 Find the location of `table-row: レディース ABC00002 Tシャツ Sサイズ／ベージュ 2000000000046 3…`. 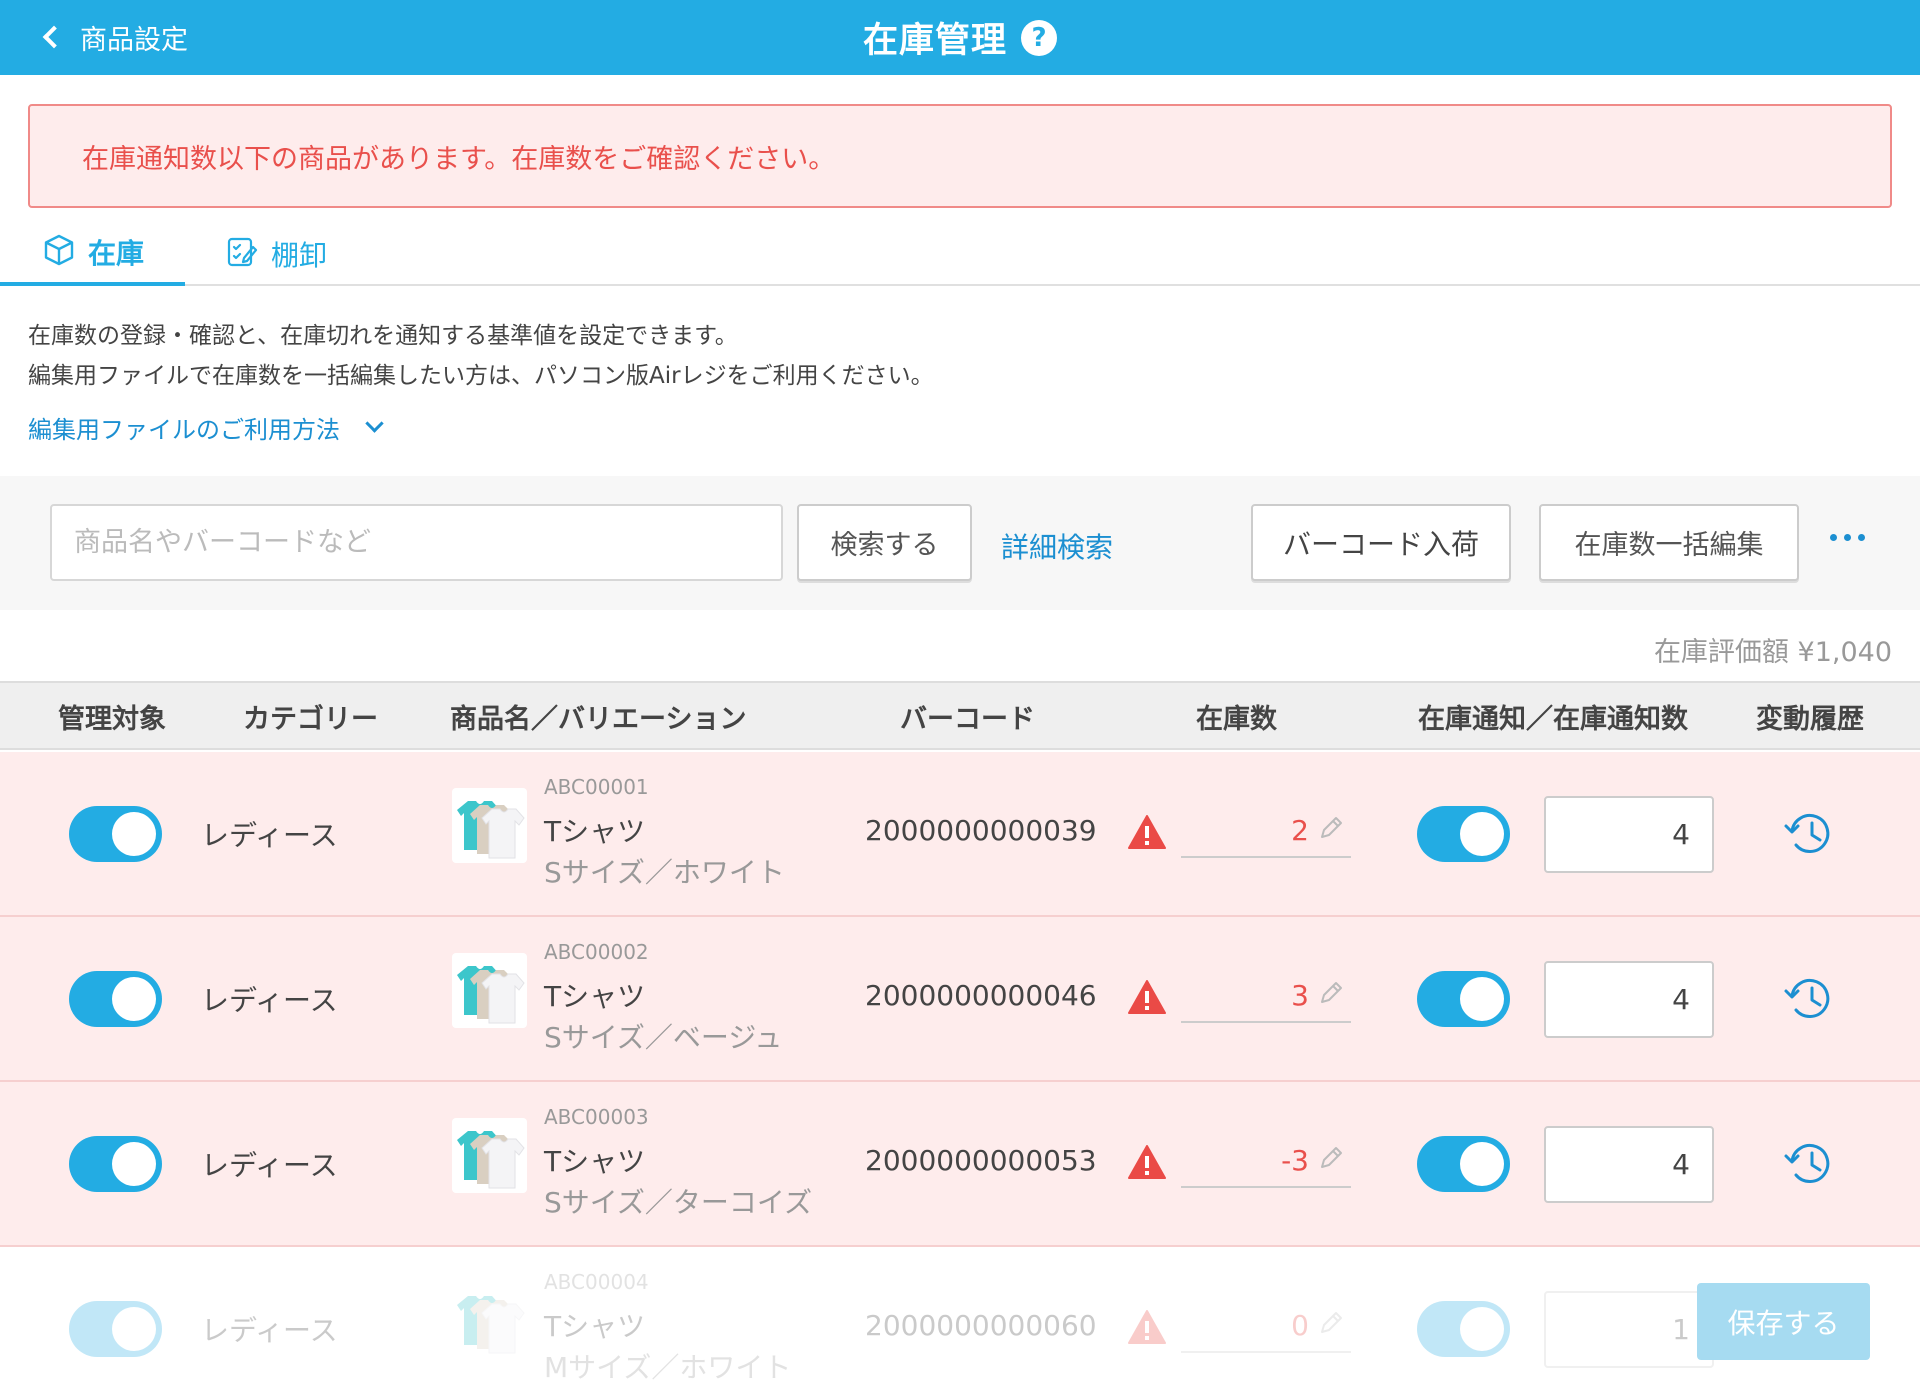

table-row: レディース ABC00002 Tシャツ Sサイズ／ベージュ 2000000000046 3… is located at coordinates (960, 999).